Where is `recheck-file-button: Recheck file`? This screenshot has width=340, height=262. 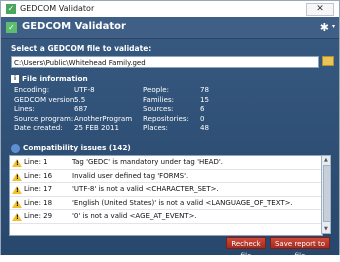
recheck-file-button: Recheck file is located at coordinates (246, 248).